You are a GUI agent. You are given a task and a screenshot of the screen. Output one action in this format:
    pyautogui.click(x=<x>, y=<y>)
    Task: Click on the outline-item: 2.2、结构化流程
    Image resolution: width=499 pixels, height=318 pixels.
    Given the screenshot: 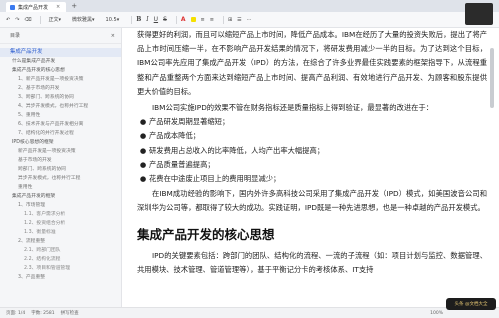 What is the action you would take?
    pyautogui.click(x=60, y=259)
    